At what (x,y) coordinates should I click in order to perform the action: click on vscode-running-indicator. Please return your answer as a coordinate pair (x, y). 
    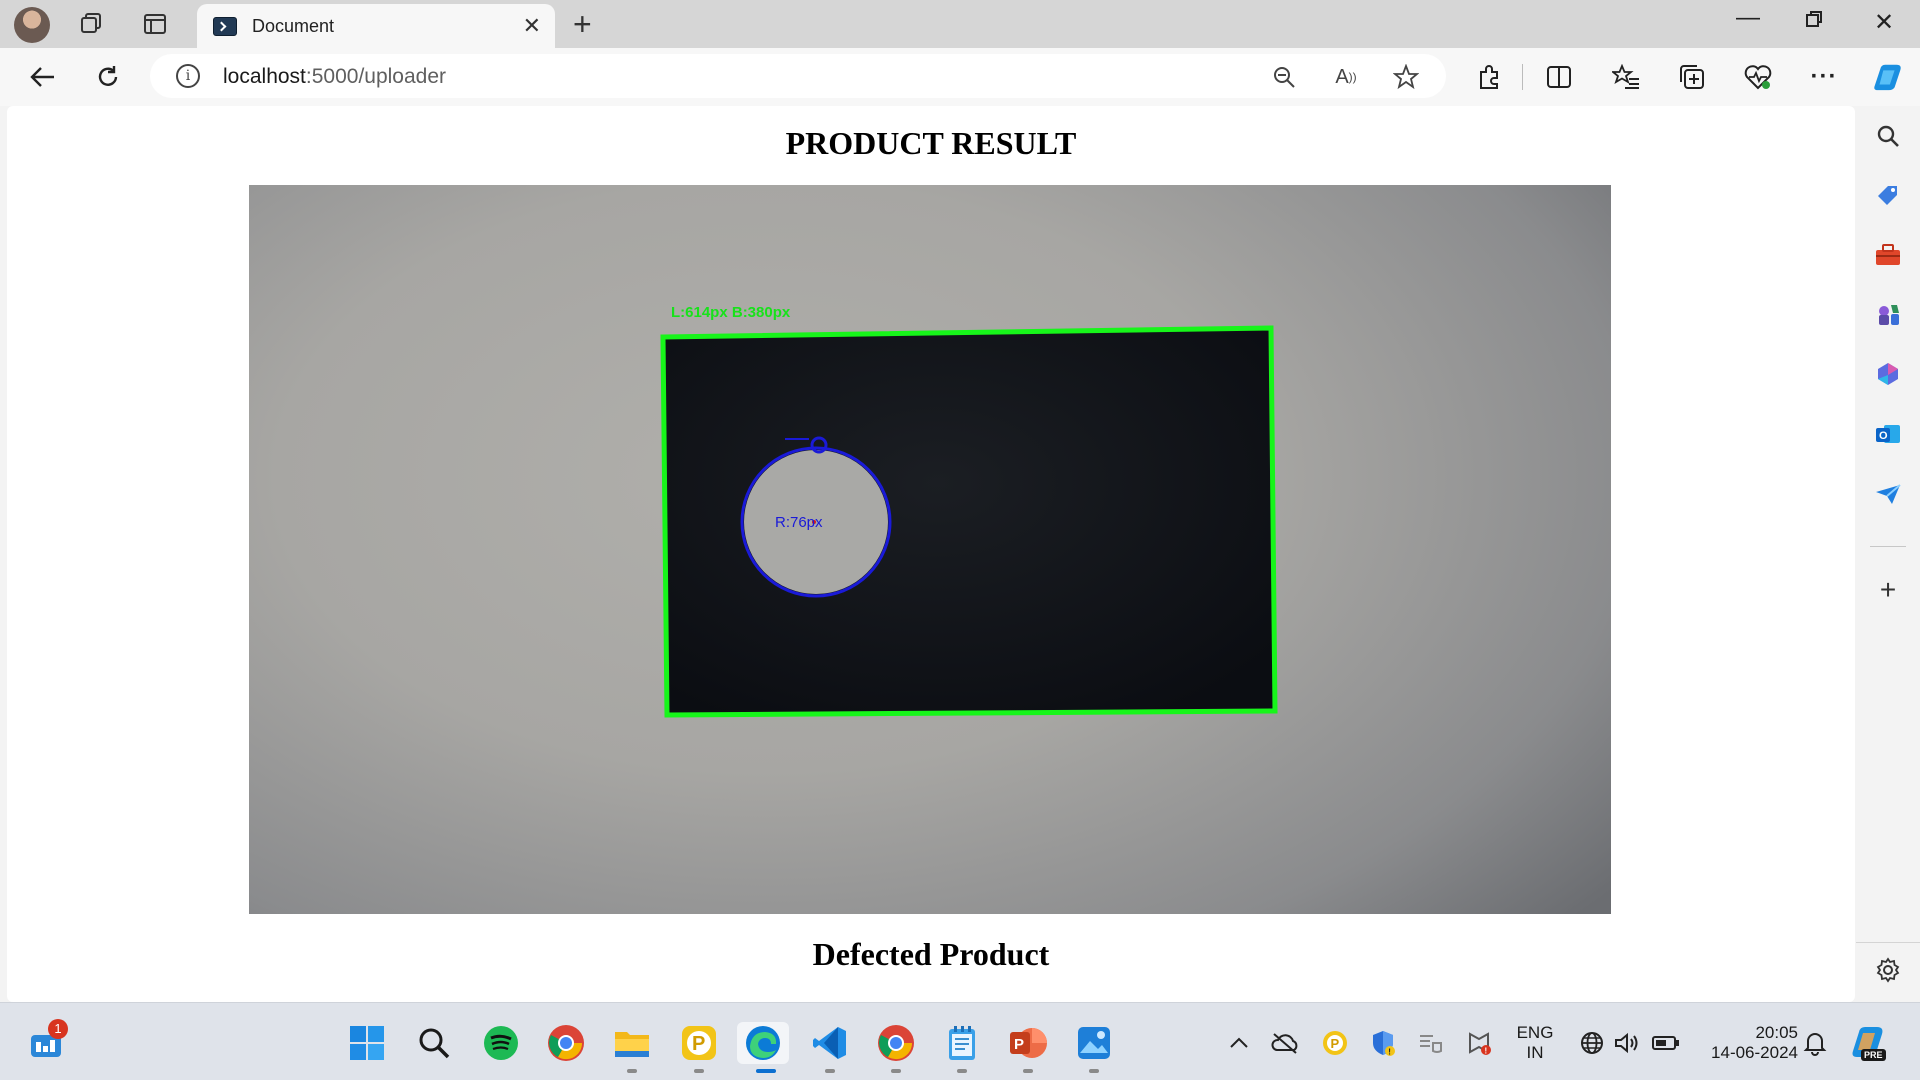
    Looking at the image, I should click on (830, 1071).